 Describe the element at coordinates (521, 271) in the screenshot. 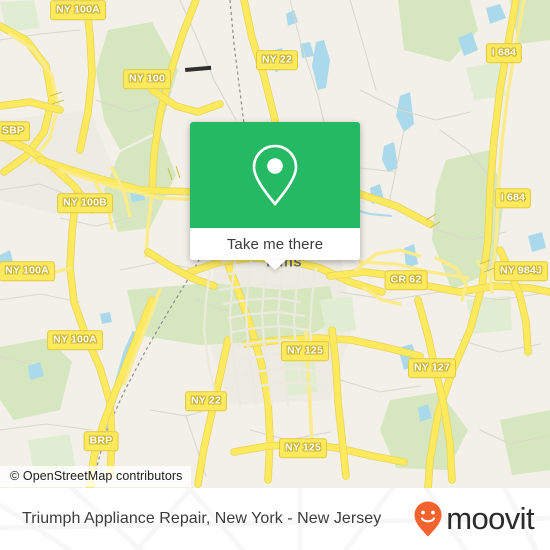

I see `road-shield: NY 984J` at that location.